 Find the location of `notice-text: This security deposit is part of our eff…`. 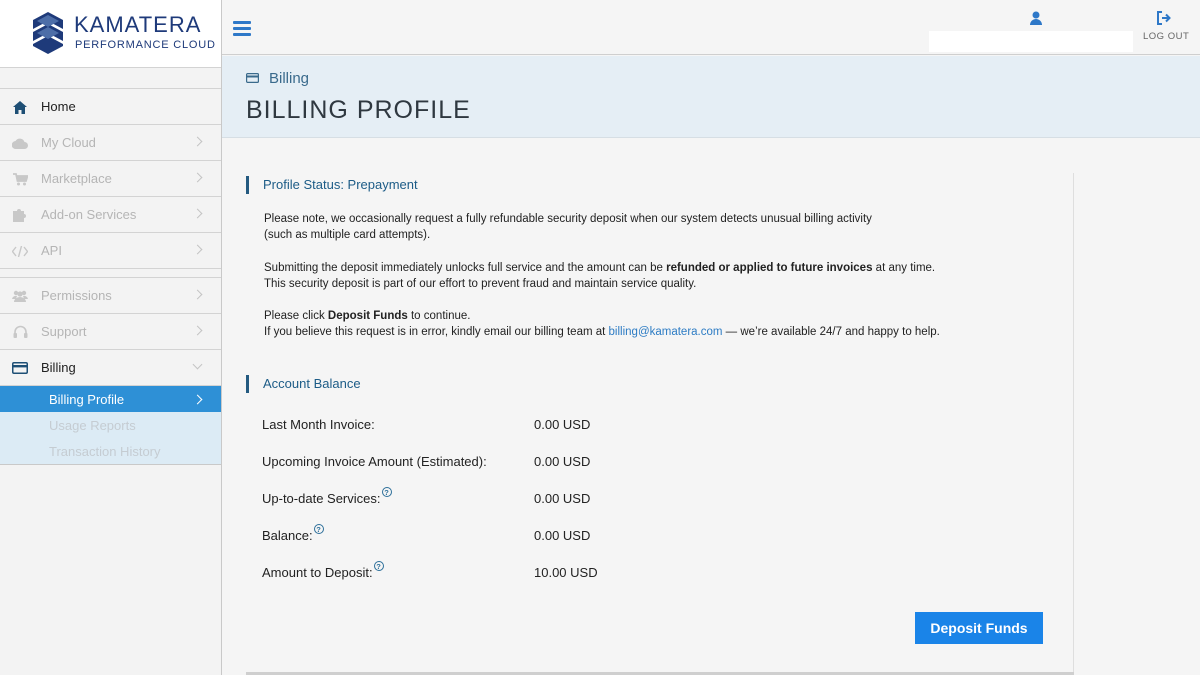

notice-text: This security deposit is part of our eff… is located at coordinates (480, 284).